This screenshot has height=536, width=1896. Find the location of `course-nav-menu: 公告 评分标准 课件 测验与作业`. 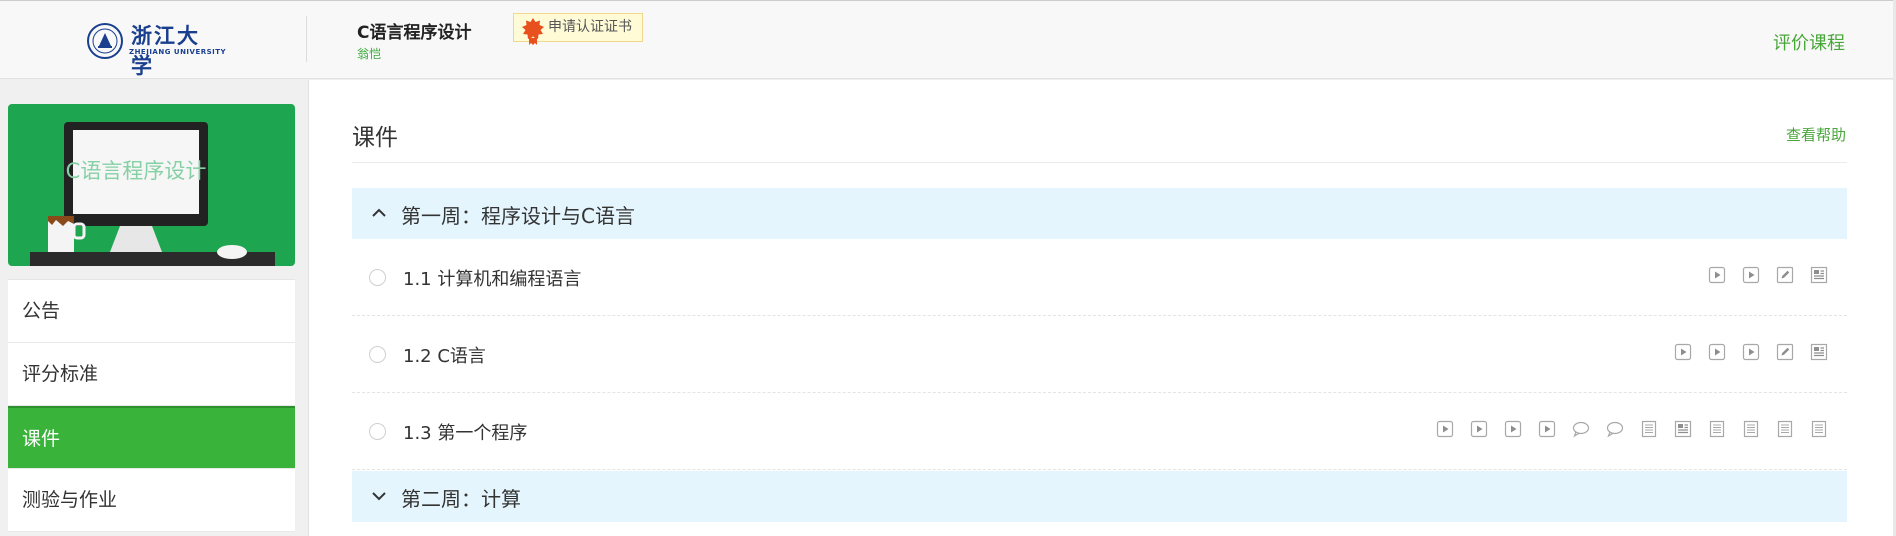

course-nav-menu: 公告 评分标准 课件 测验与作业 is located at coordinates (151, 405).